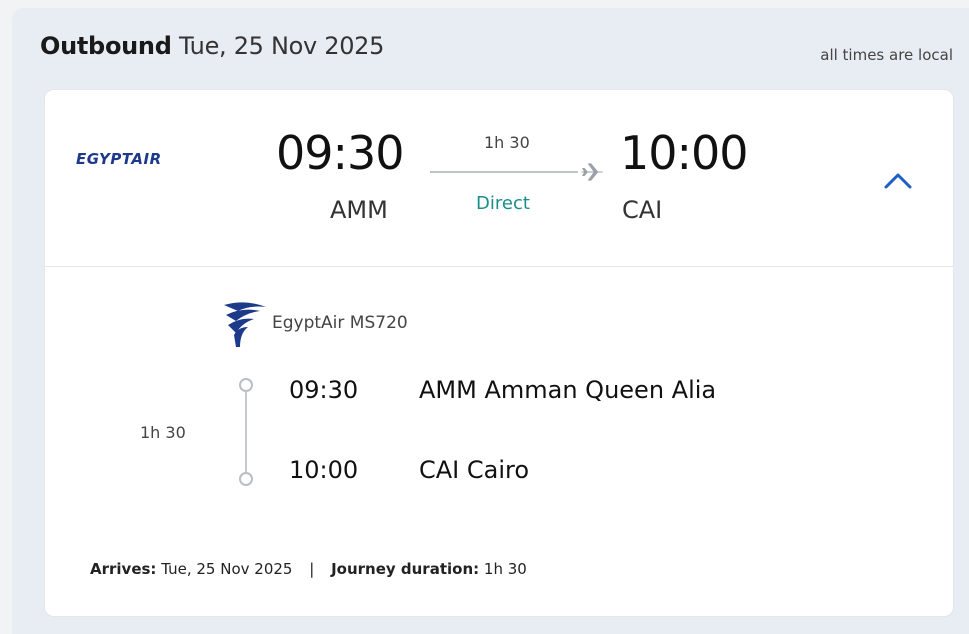  Describe the element at coordinates (324, 390) in the screenshot. I see `segment-departure-time: 09:30` at that location.